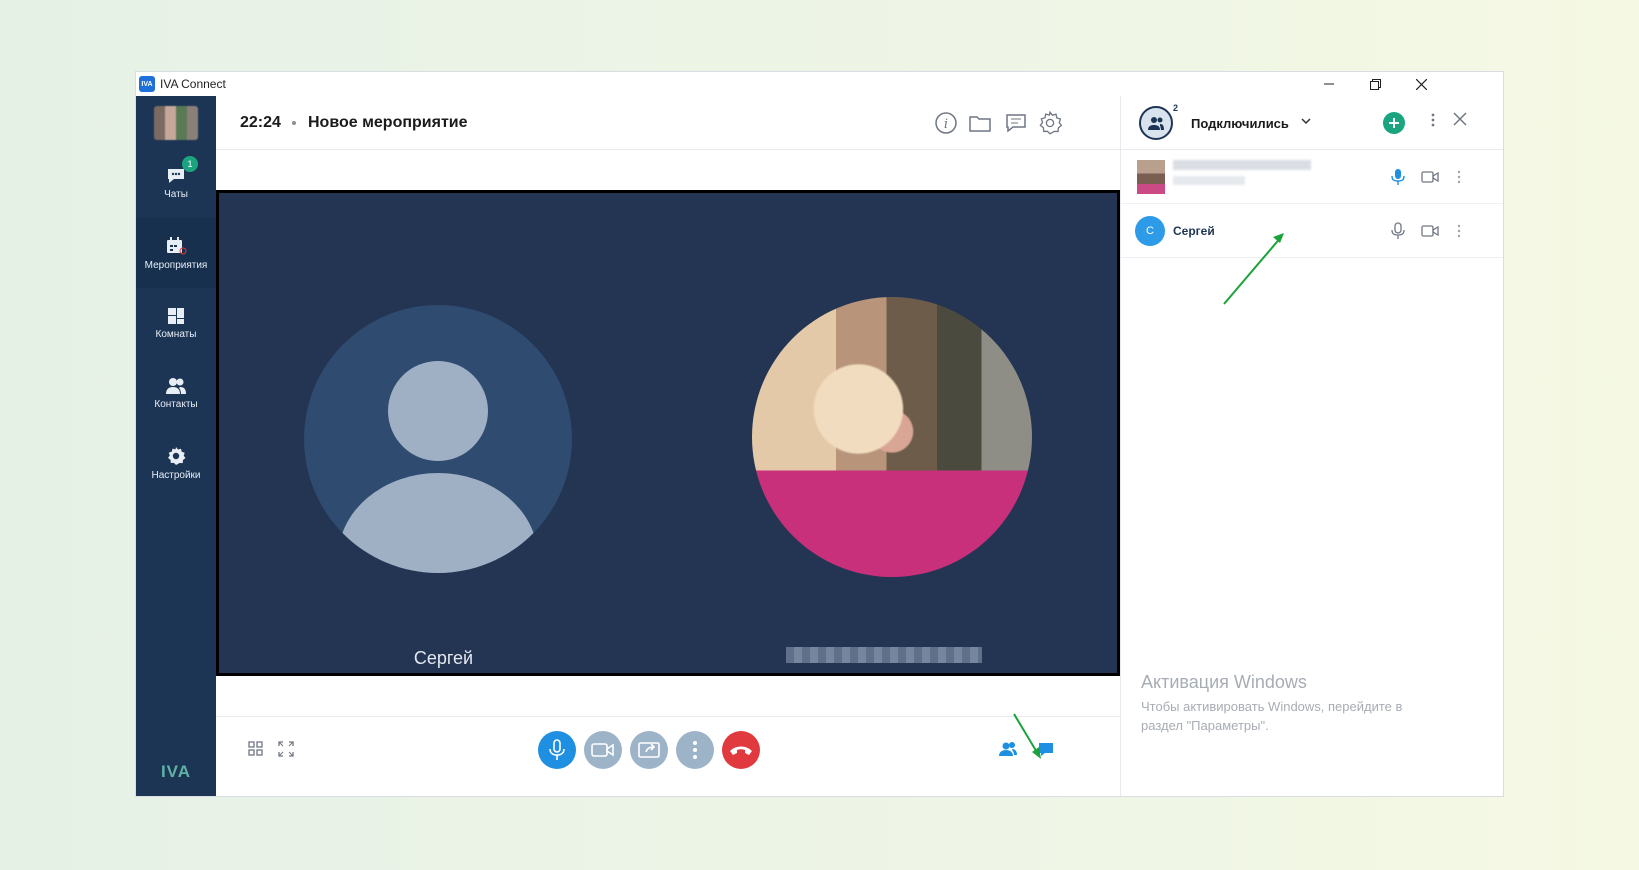 Image resolution: width=1639 pixels, height=870 pixels. What do you see at coordinates (176, 194) in the screenshot?
I see `sidebar-item-label: Чаты` at bounding box center [176, 194].